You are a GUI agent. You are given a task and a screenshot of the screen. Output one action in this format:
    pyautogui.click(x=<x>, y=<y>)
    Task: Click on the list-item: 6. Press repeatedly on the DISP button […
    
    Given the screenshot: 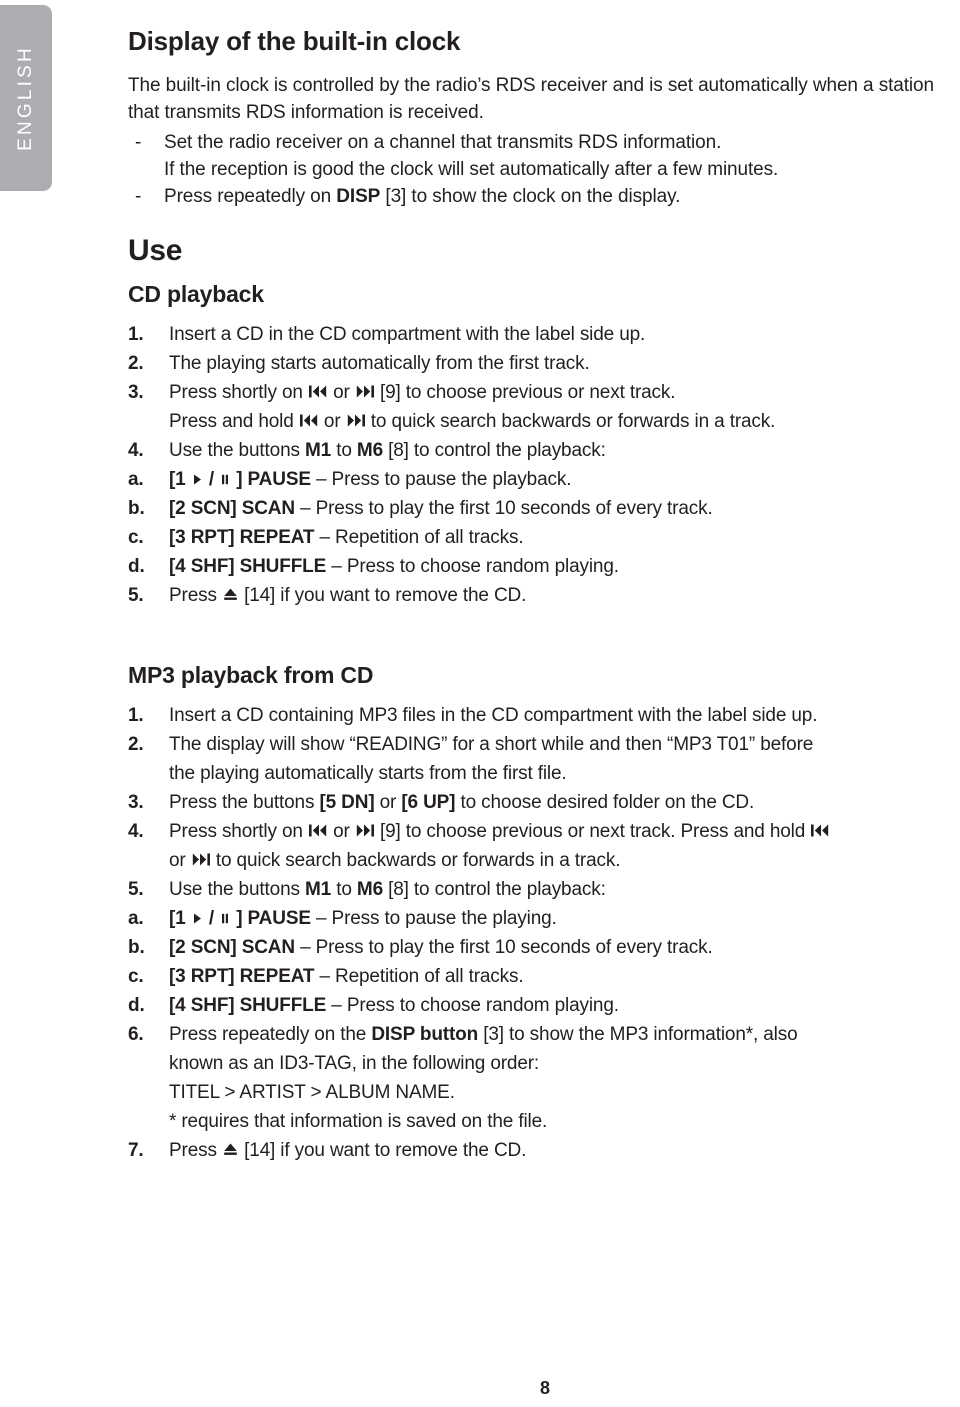 What is the action you would take?
    pyautogui.click(x=544, y=1078)
    